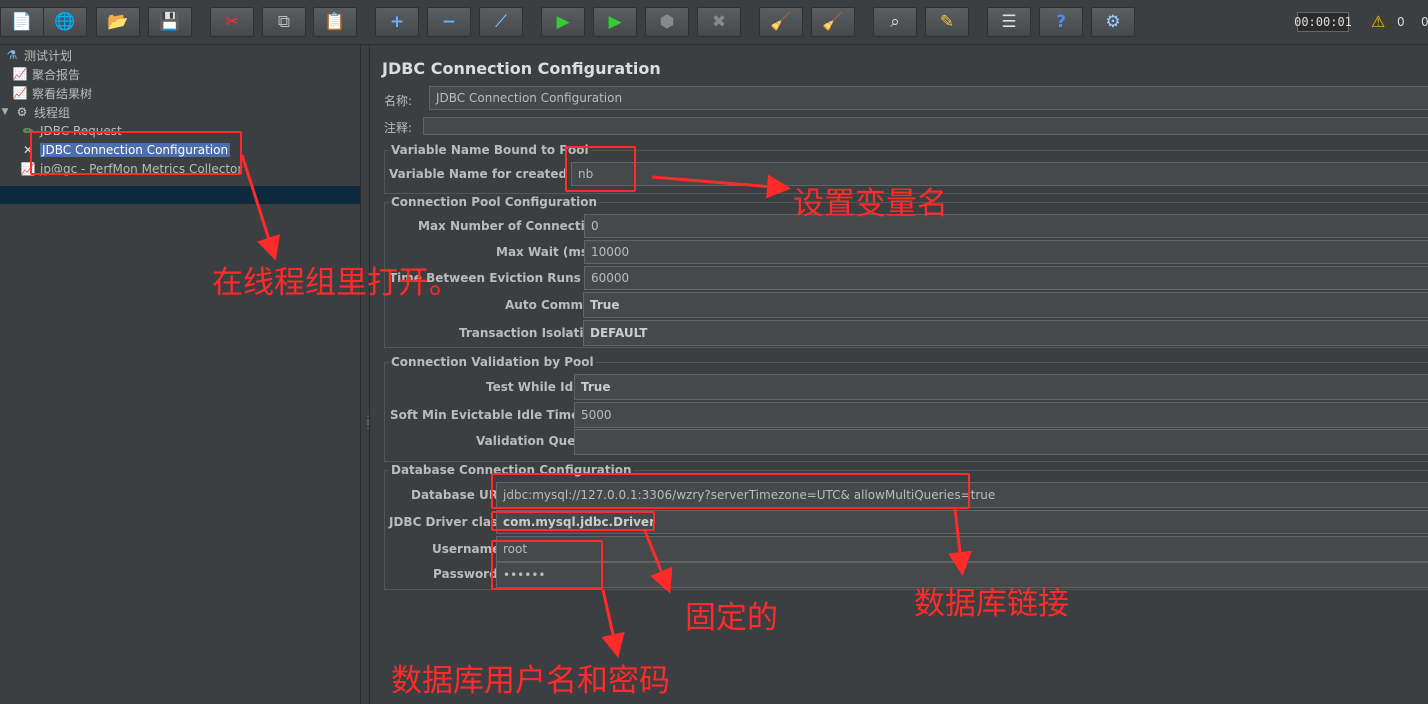 The height and width of the screenshot is (704, 1428). What do you see at coordinates (1113, 22) in the screenshot?
I see `remote-icon: ⚙` at bounding box center [1113, 22].